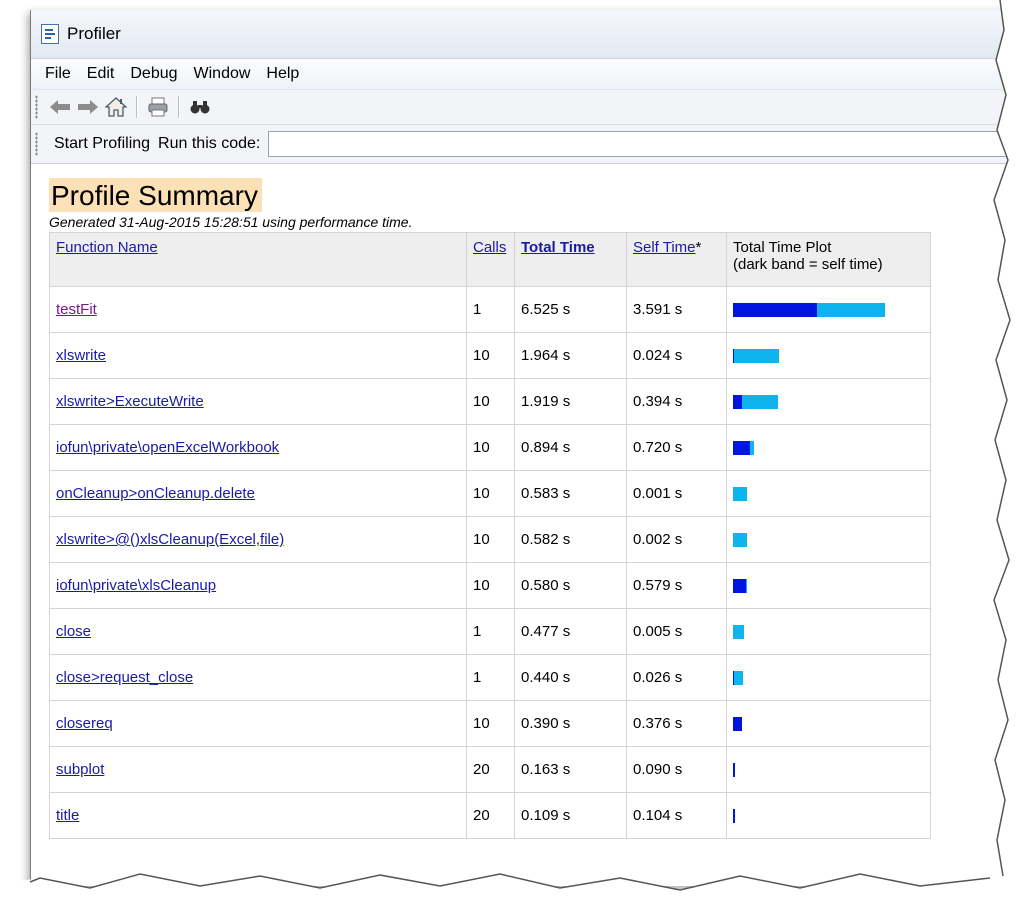 The height and width of the screenshot is (906, 1018). I want to click on self-time-cell: 0.024 s, so click(676, 355).